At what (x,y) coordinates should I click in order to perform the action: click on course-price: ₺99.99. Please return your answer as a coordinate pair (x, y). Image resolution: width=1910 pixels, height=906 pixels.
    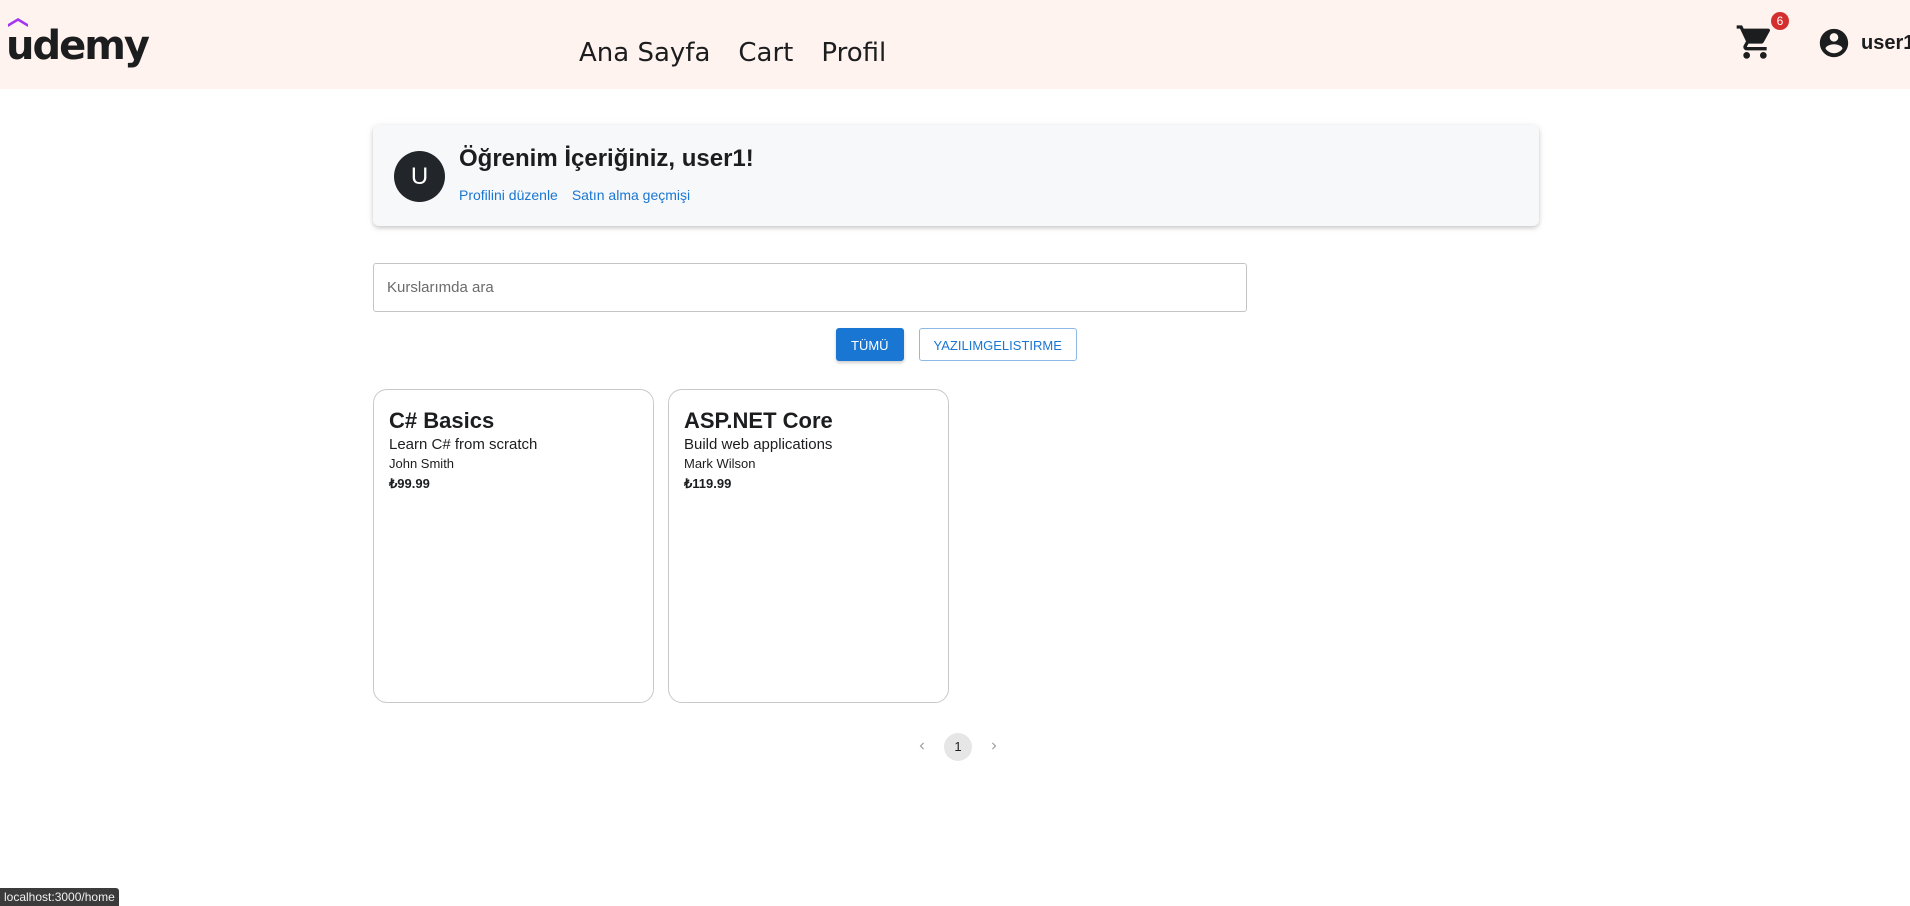
    Looking at the image, I should click on (409, 483).